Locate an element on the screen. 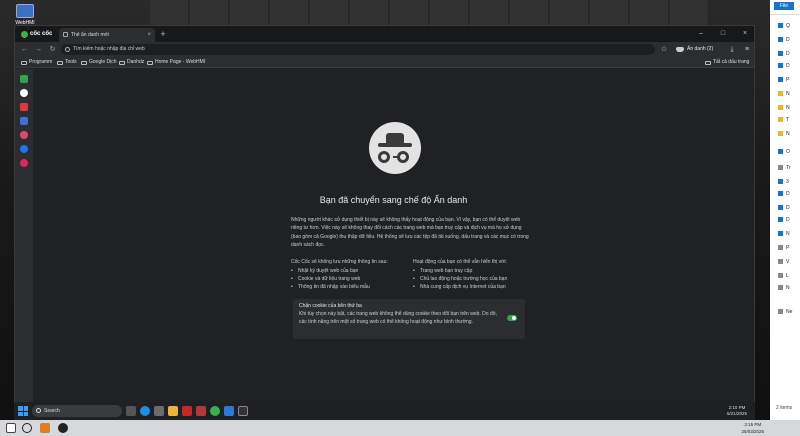  facebook-icon is located at coordinates (24, 149).